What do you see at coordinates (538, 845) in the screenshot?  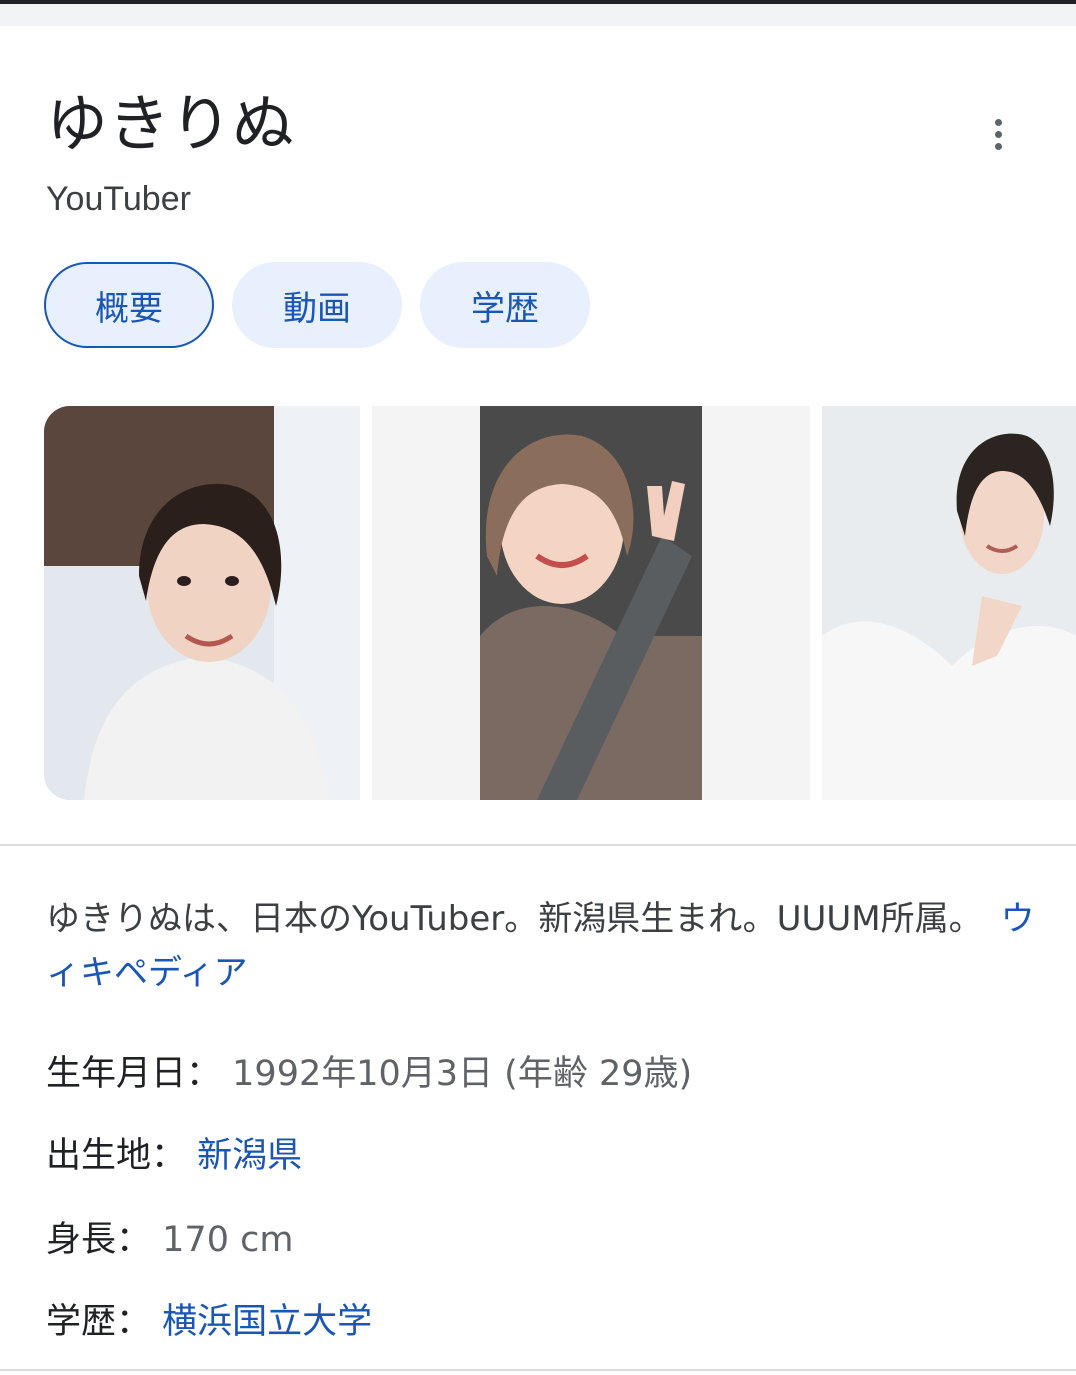 I see `section-divider` at bounding box center [538, 845].